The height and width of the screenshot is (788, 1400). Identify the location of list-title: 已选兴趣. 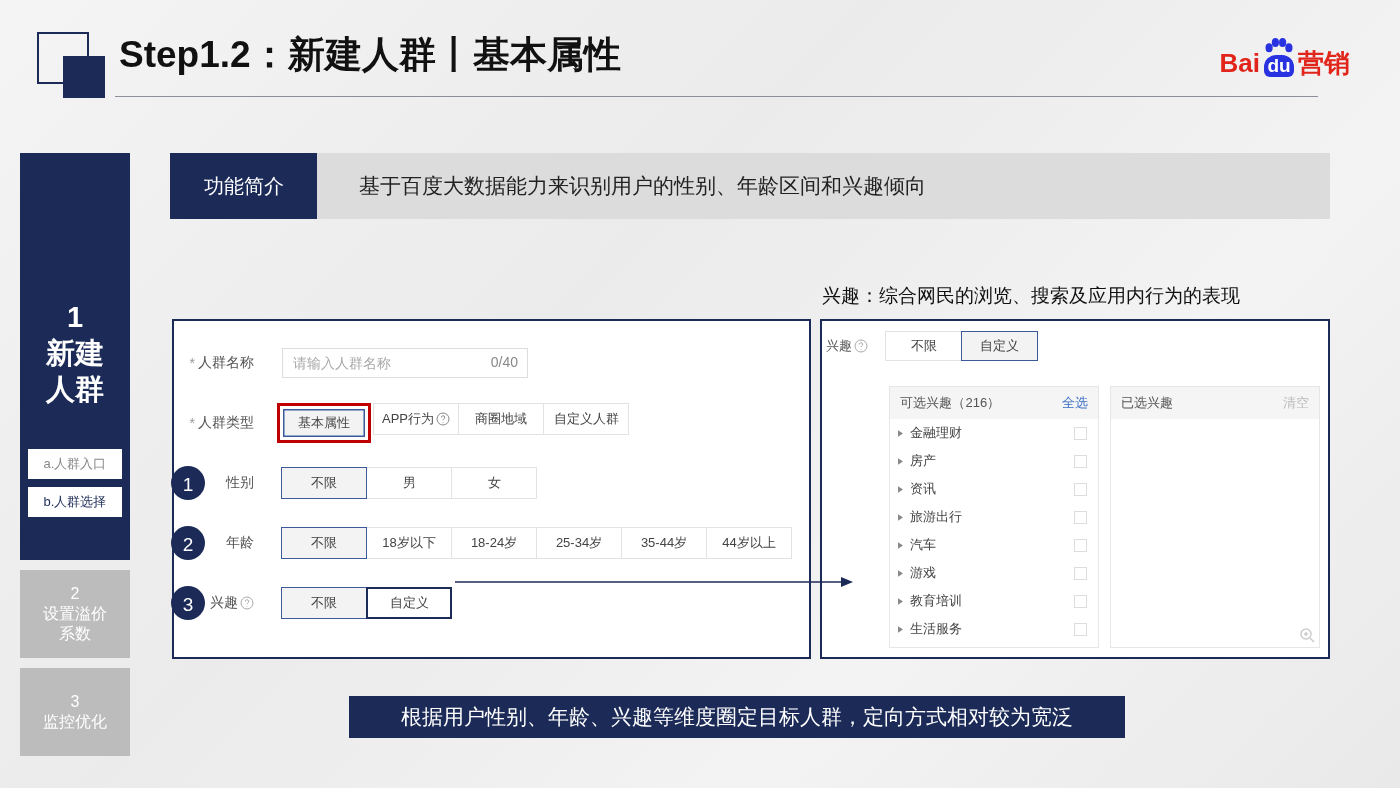
(1147, 403).